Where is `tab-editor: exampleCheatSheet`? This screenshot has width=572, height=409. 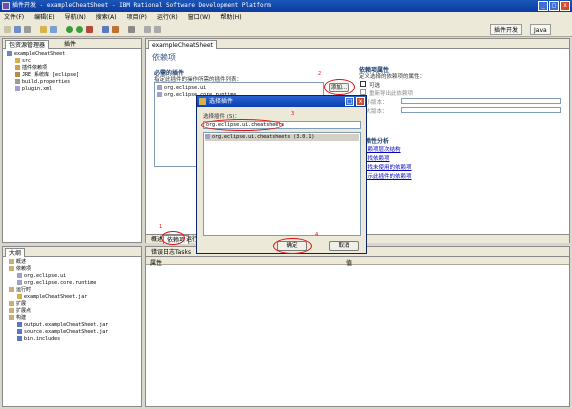 tab-editor: exampleCheatSheet is located at coordinates (182, 44).